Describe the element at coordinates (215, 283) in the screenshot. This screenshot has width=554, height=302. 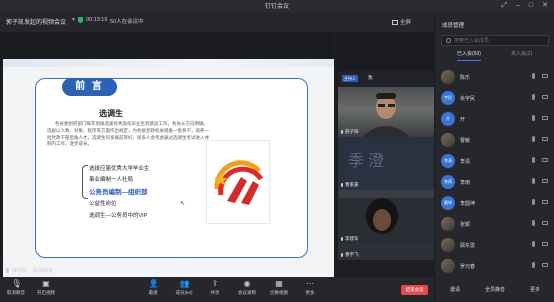
I see `share-icon: ⇪` at that location.